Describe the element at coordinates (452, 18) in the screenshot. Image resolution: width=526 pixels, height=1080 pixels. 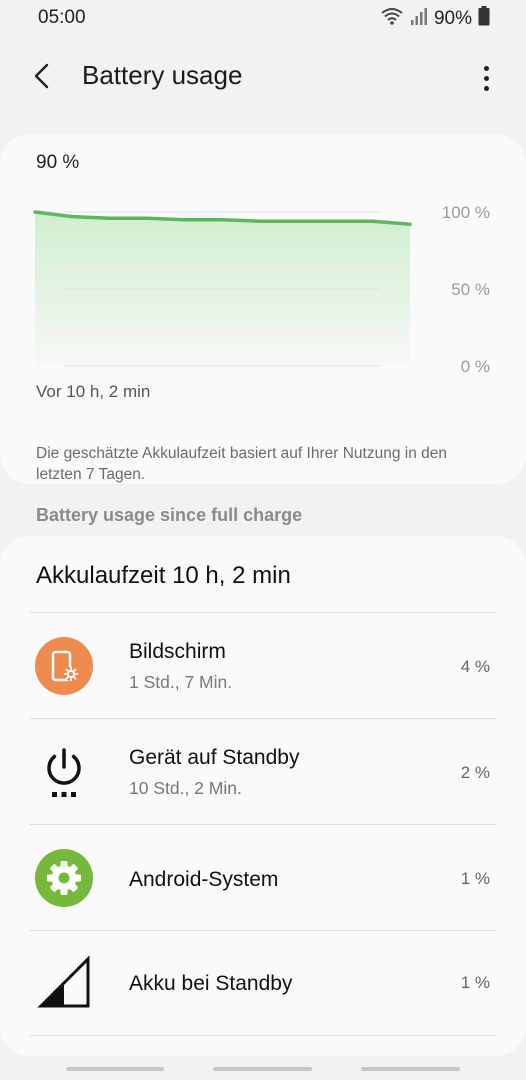
I see `status-battery-percent: 90%` at that location.